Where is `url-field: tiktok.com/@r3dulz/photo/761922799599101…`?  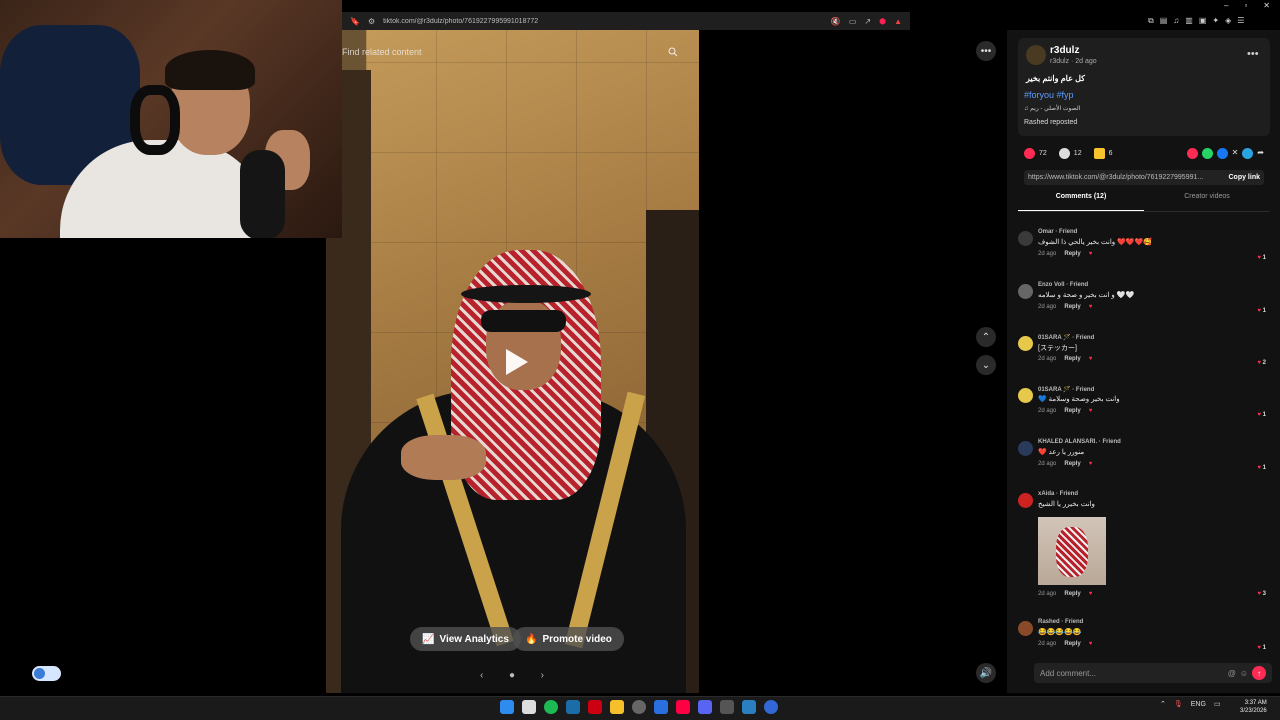 url-field: tiktok.com/@r3dulz/photo/761922799599101… is located at coordinates (603, 21).